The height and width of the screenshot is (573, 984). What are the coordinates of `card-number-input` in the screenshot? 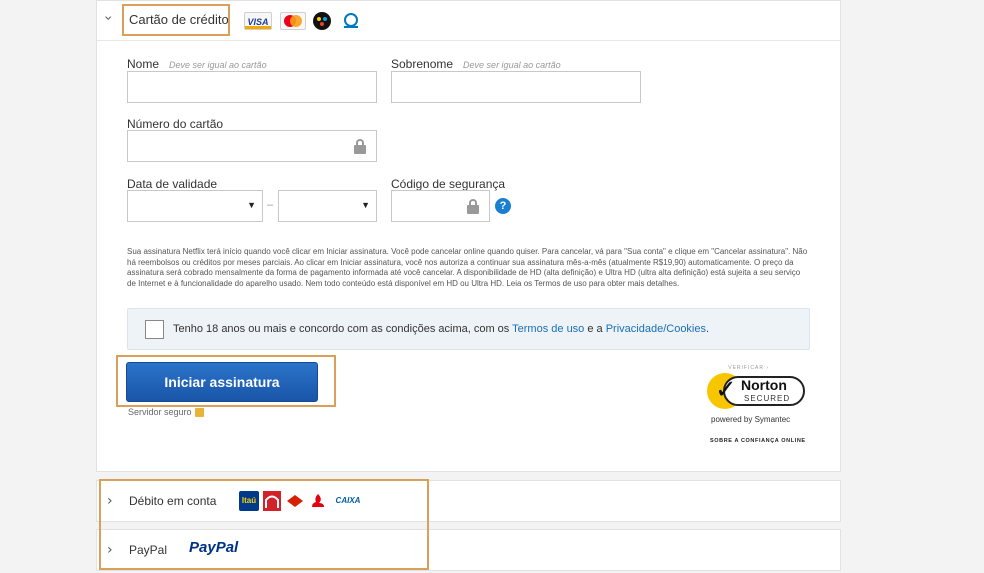 It's located at (252, 146).